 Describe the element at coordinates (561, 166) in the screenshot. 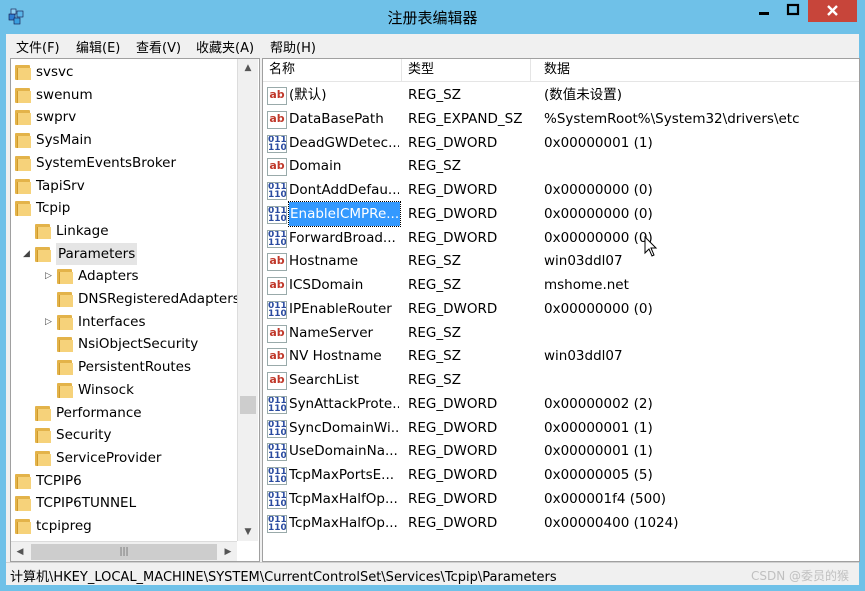

I see `value-row: ab Domain REG_SZ` at that location.